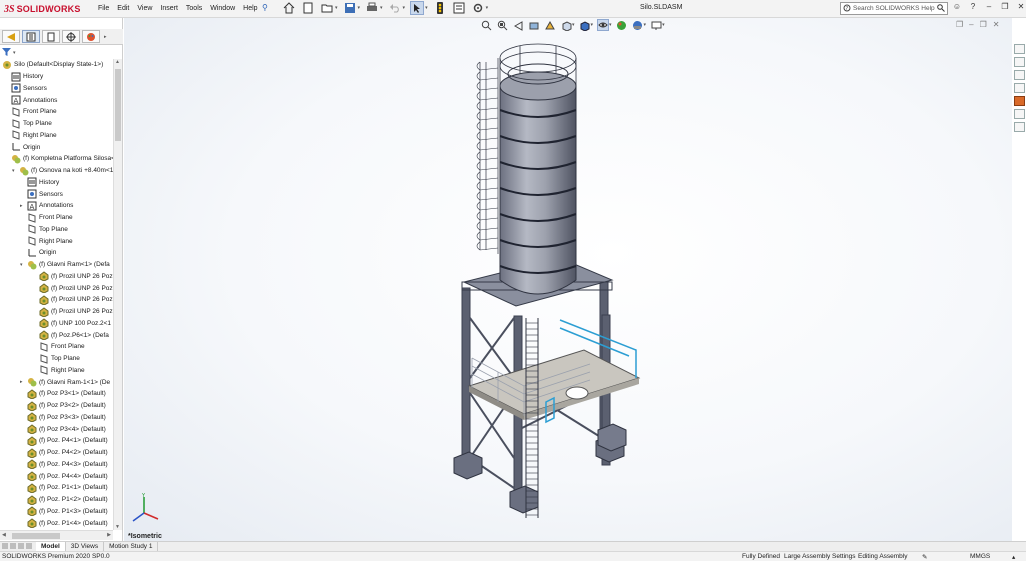 Image resolution: width=1026 pixels, height=561 pixels. I want to click on save-dropdown-icon: ▾, so click(359, 8).